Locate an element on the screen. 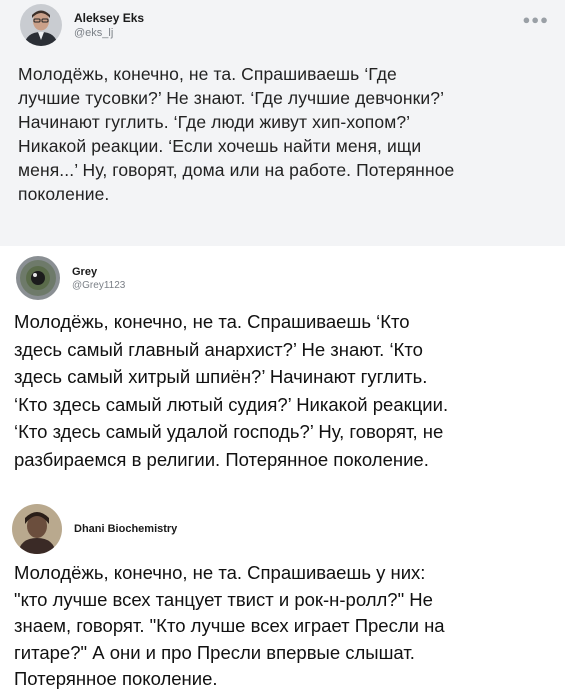 The image size is (565, 700). tweet-author: Aleksey Eks @eks_lj is located at coordinates (82, 25).